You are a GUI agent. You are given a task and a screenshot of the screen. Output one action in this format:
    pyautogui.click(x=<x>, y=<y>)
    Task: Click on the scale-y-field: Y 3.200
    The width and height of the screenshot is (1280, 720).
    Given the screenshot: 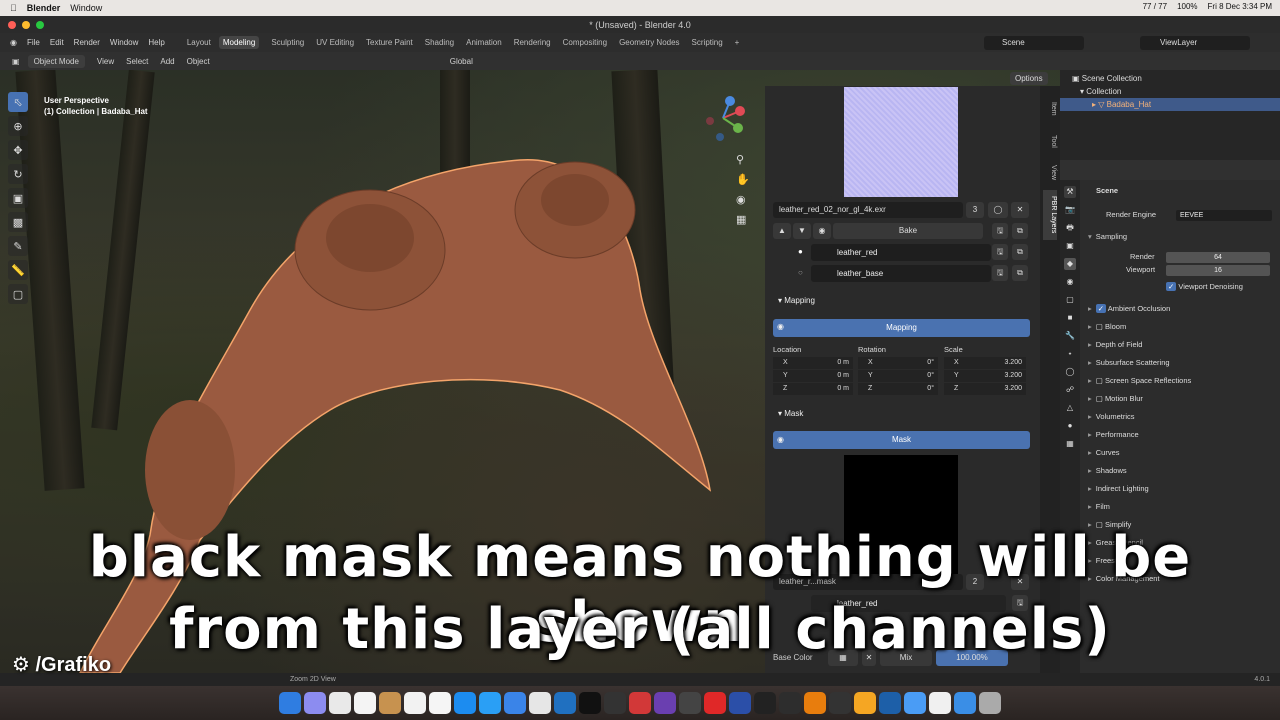 What is the action you would take?
    pyautogui.click(x=985, y=376)
    